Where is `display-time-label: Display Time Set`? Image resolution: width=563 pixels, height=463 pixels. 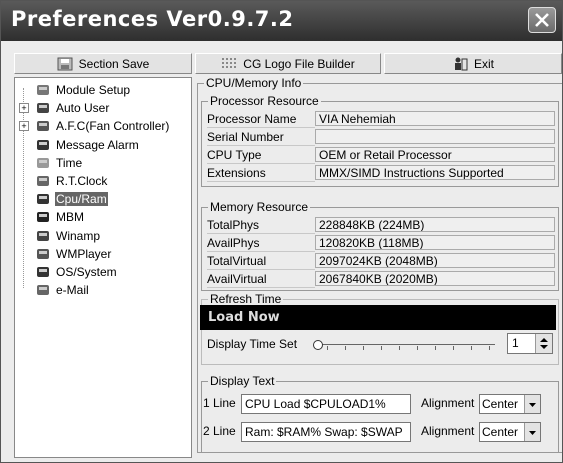
display-time-label: Display Time Set is located at coordinates (252, 344).